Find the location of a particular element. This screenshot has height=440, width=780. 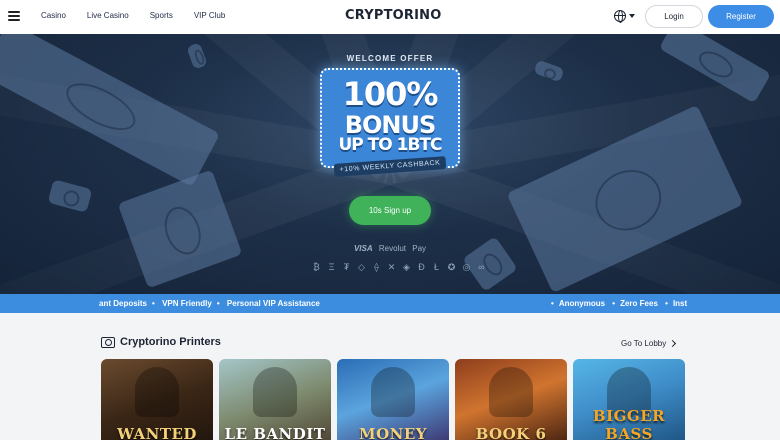

dogecoin-icon: Ð is located at coordinates (421, 267).